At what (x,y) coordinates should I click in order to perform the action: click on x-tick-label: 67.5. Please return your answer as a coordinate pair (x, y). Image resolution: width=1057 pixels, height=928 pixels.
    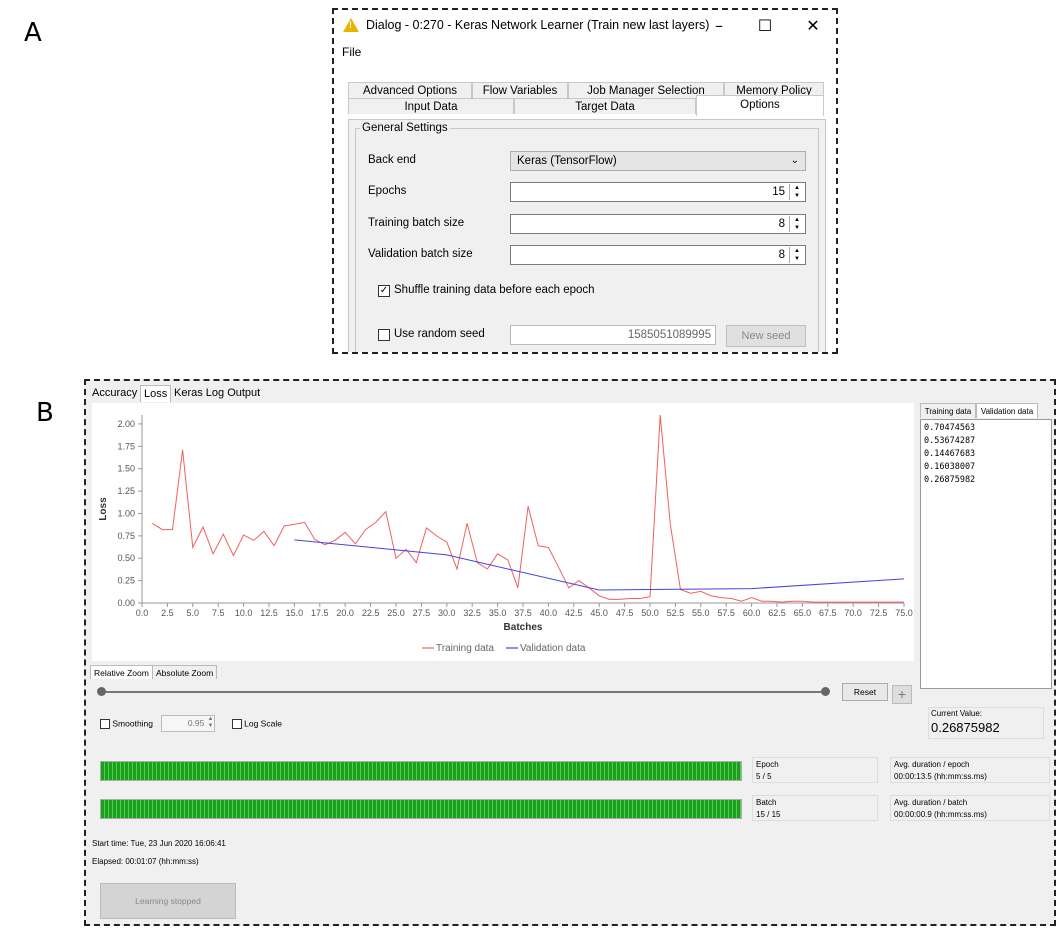
    Looking at the image, I should click on (828, 613).